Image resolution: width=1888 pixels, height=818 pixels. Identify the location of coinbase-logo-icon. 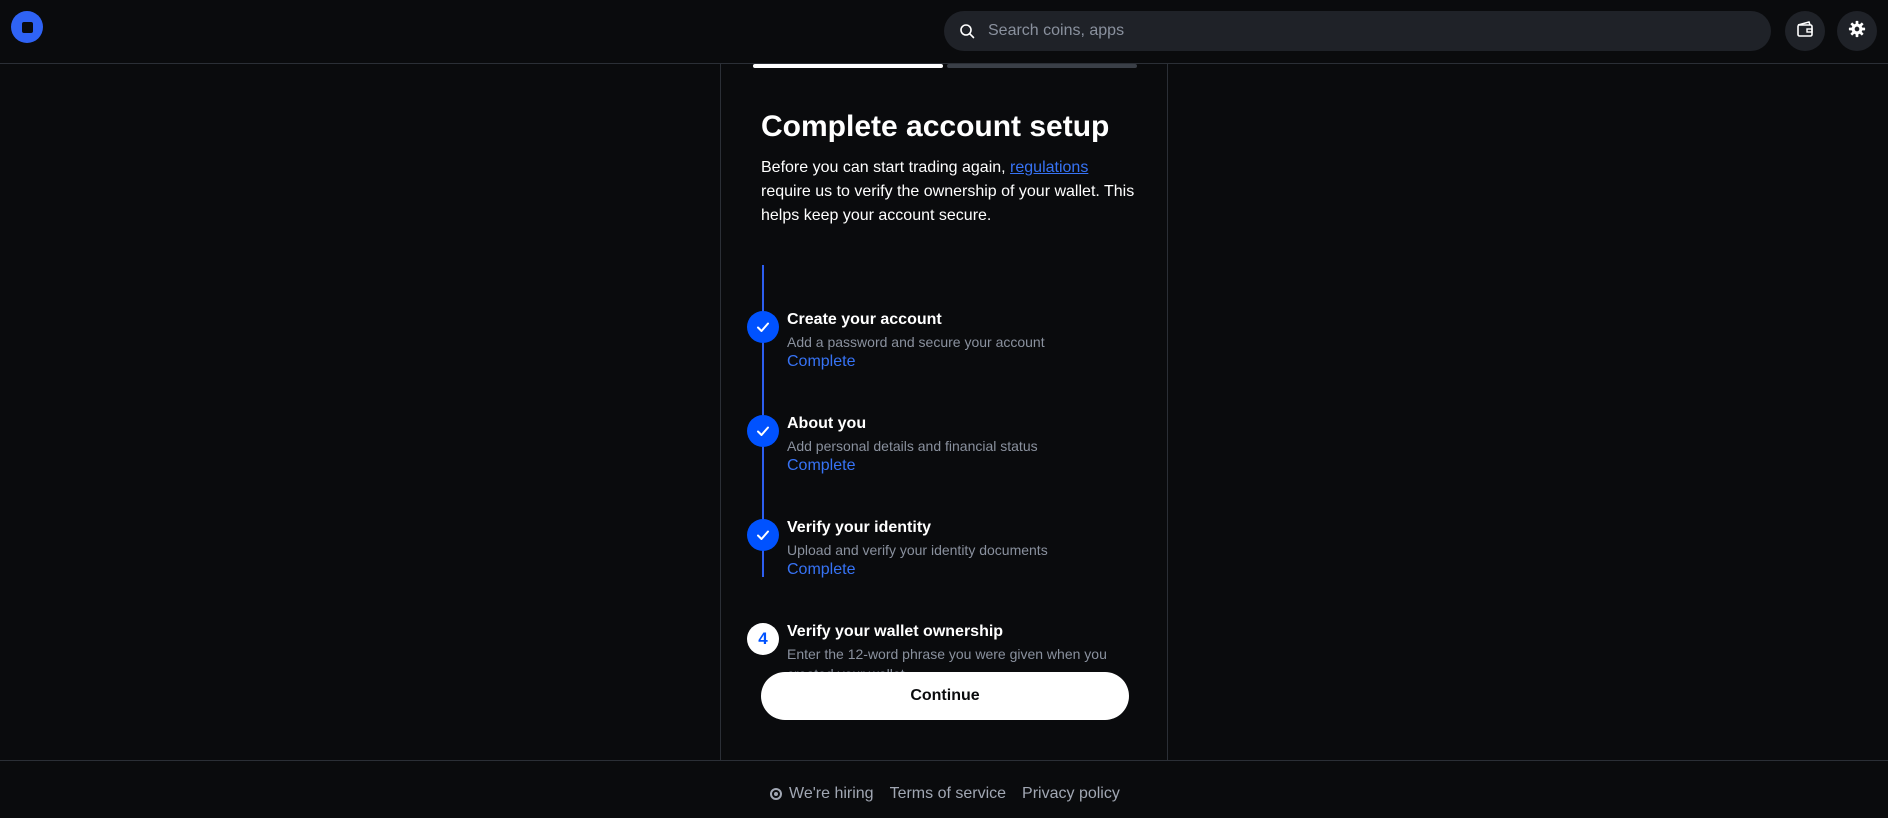
(27, 27).